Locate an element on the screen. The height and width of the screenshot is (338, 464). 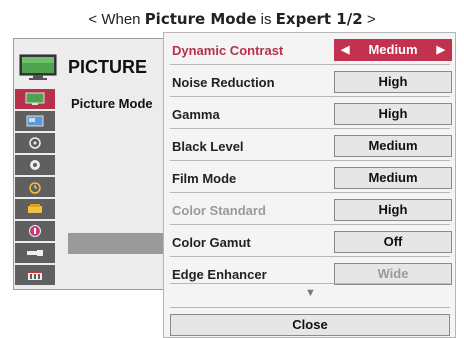
usb-menu-icon is located at coordinates (35, 253).